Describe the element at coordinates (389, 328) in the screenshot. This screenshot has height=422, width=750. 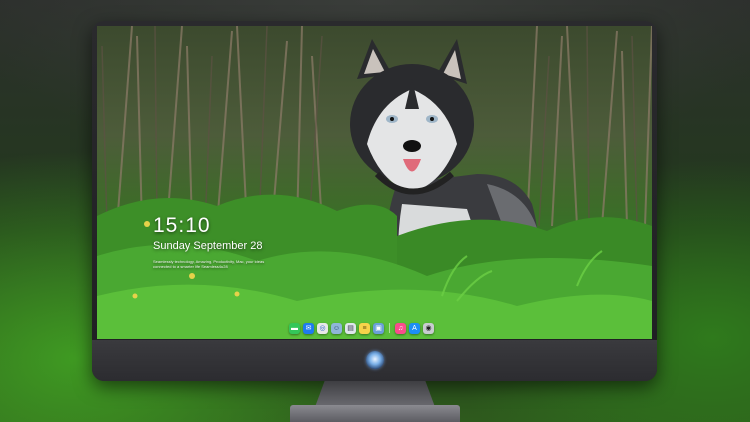
I see `dock-separator` at that location.